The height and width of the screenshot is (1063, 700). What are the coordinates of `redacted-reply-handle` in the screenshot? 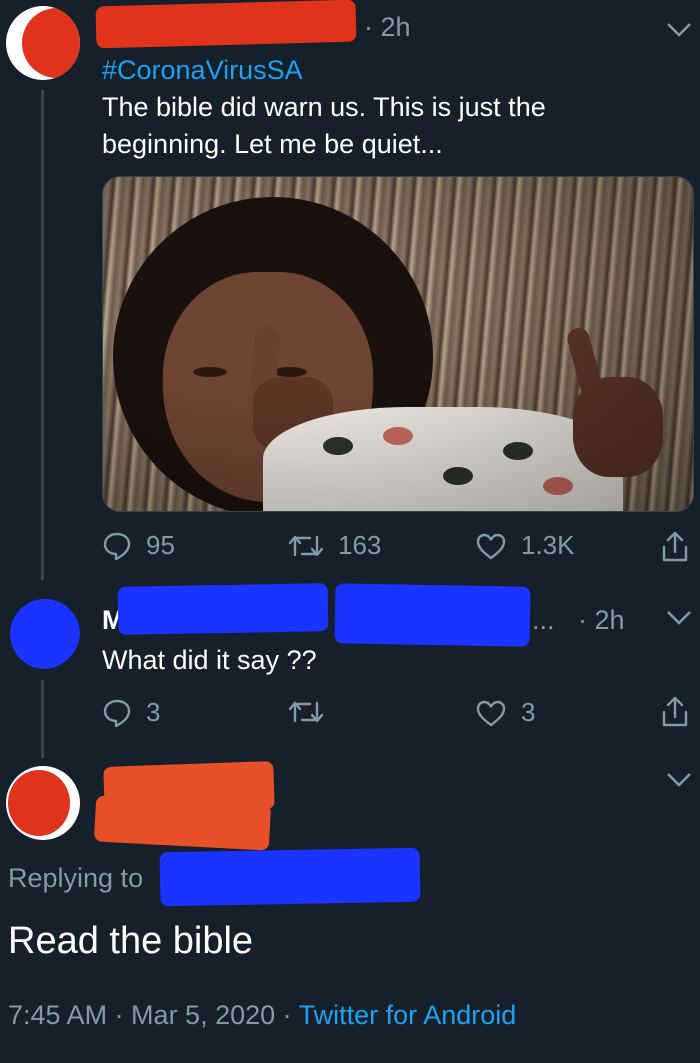 It's located at (290, 877).